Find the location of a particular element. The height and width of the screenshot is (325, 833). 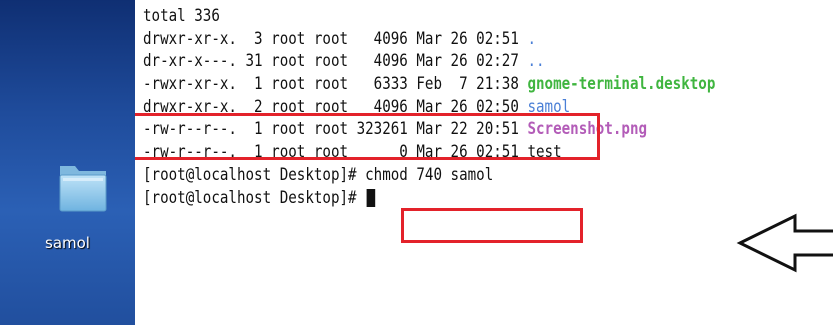

folder-icon is located at coordinates (83, 186).